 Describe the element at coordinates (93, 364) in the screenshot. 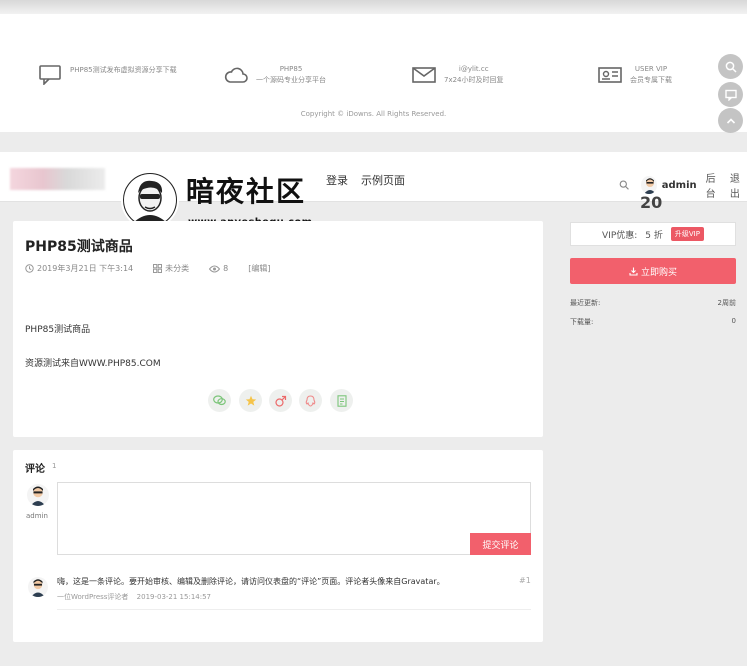

I see `post-body-line-2: 资源测试来自WWW.PHP85.COM` at that location.